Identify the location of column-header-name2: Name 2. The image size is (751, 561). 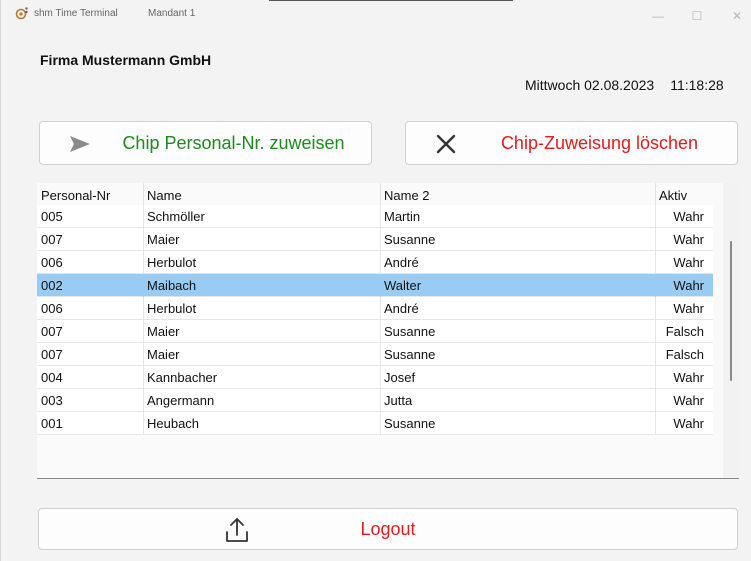
(407, 195).